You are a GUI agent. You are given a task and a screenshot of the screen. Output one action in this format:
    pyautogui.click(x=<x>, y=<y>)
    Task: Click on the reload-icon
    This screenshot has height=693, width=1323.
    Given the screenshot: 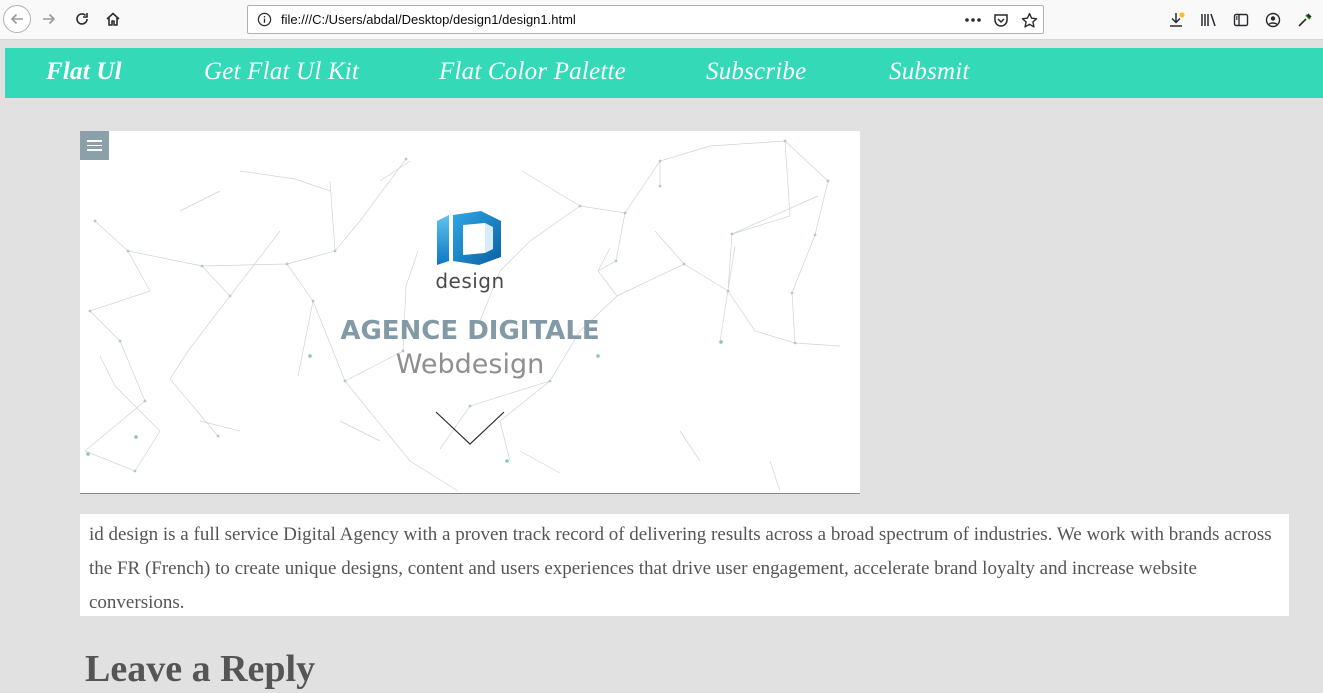 What is the action you would take?
    pyautogui.click(x=82, y=19)
    